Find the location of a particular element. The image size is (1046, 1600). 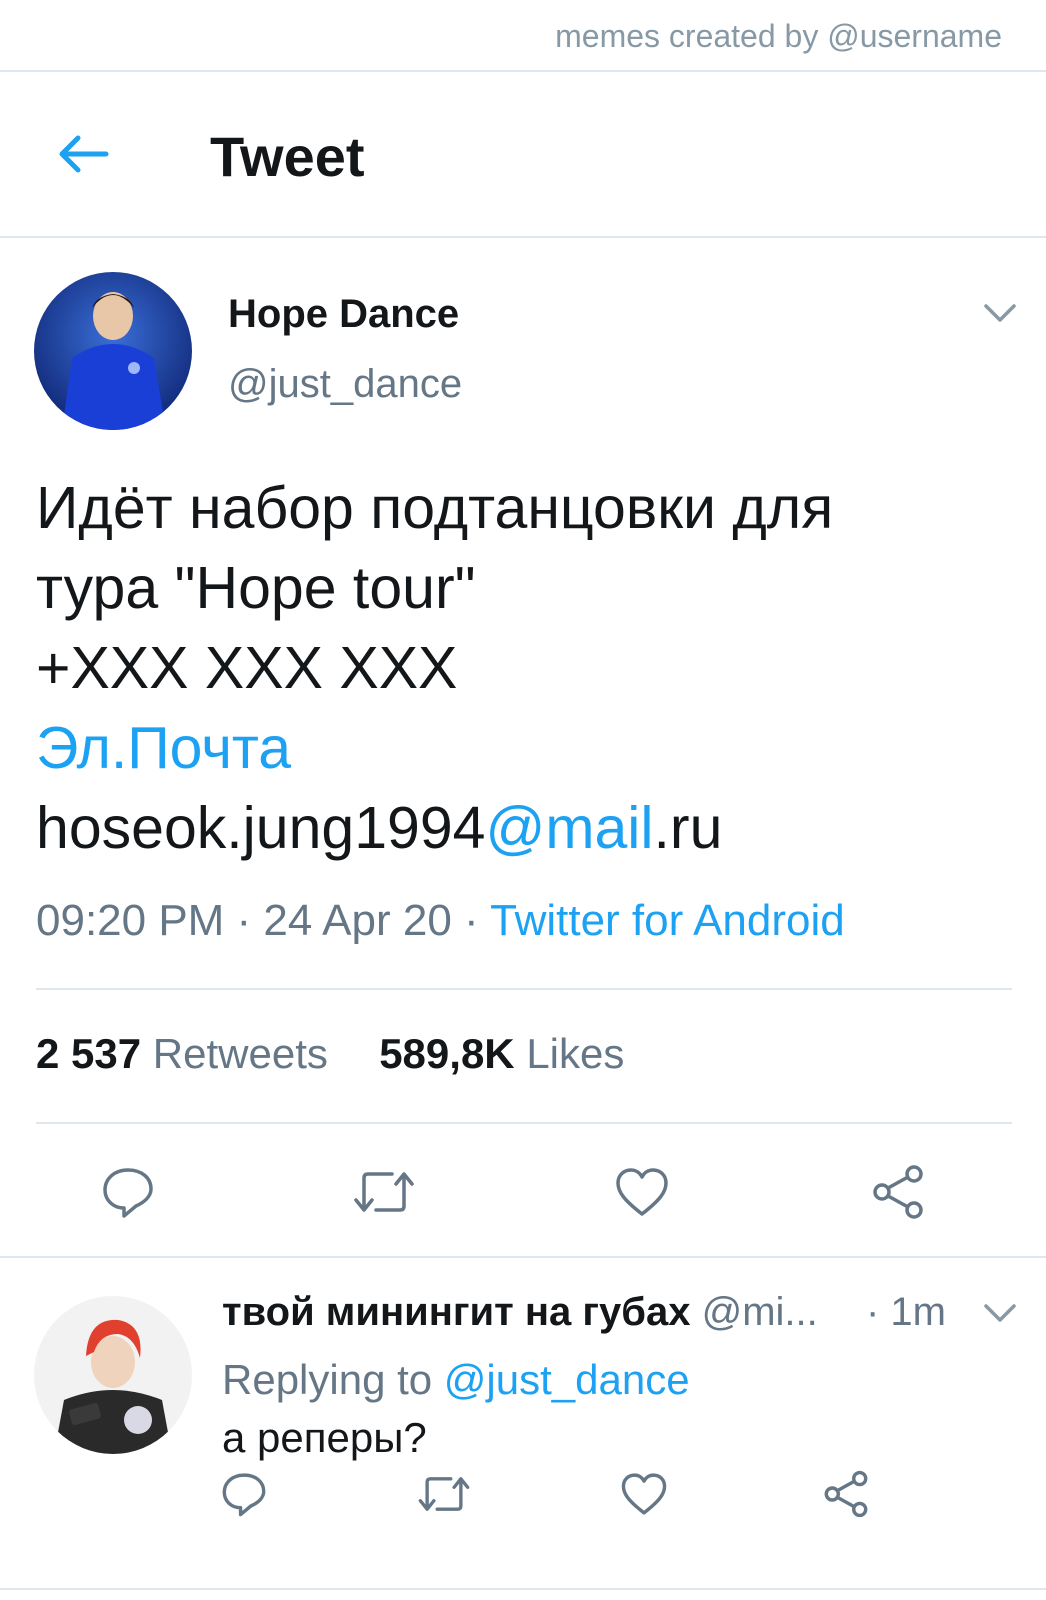

retweet-button is located at coordinates (384, 1192).